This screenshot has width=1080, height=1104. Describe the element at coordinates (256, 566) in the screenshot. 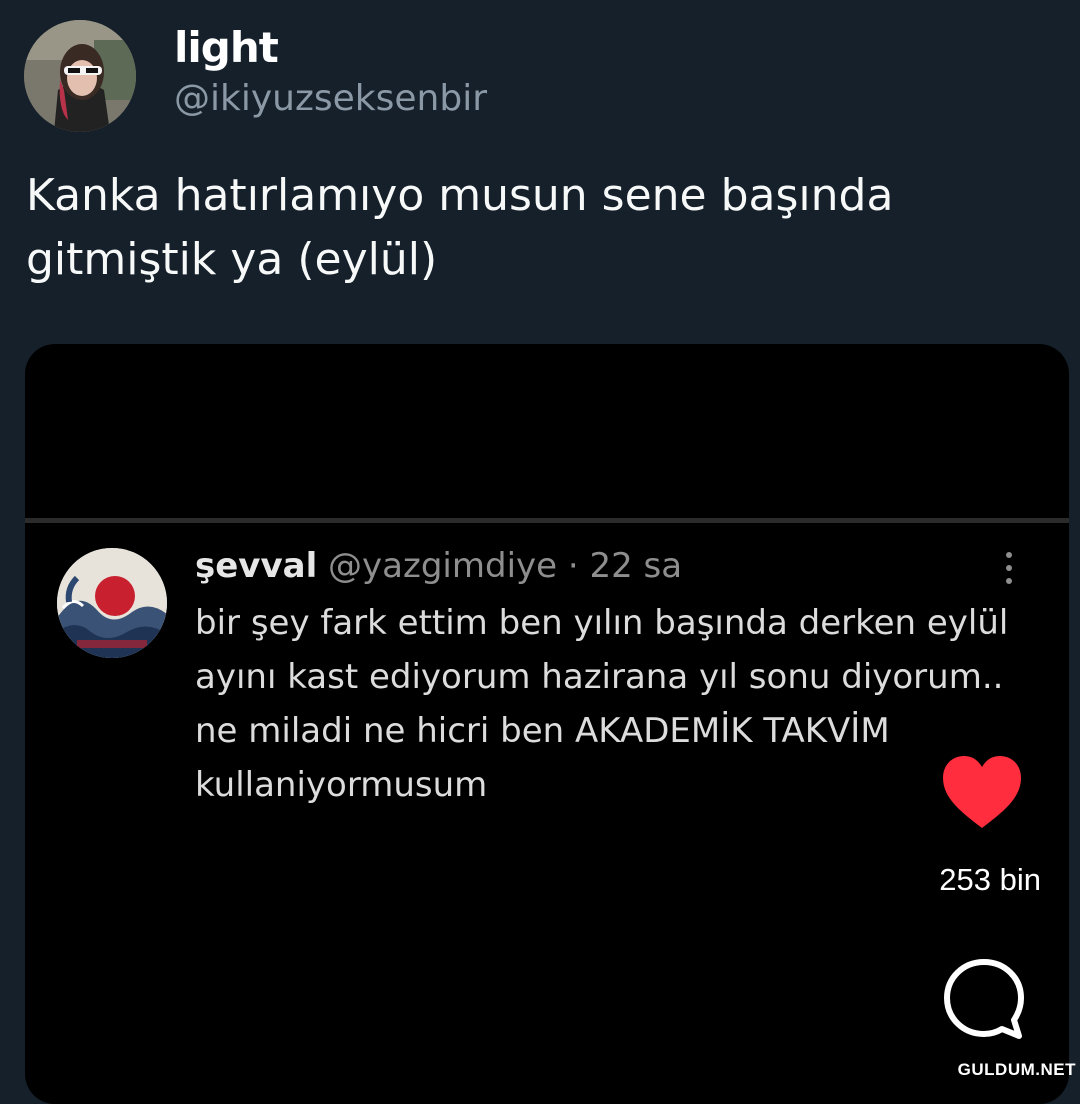

I see `embedded-author-name: şevval` at that location.